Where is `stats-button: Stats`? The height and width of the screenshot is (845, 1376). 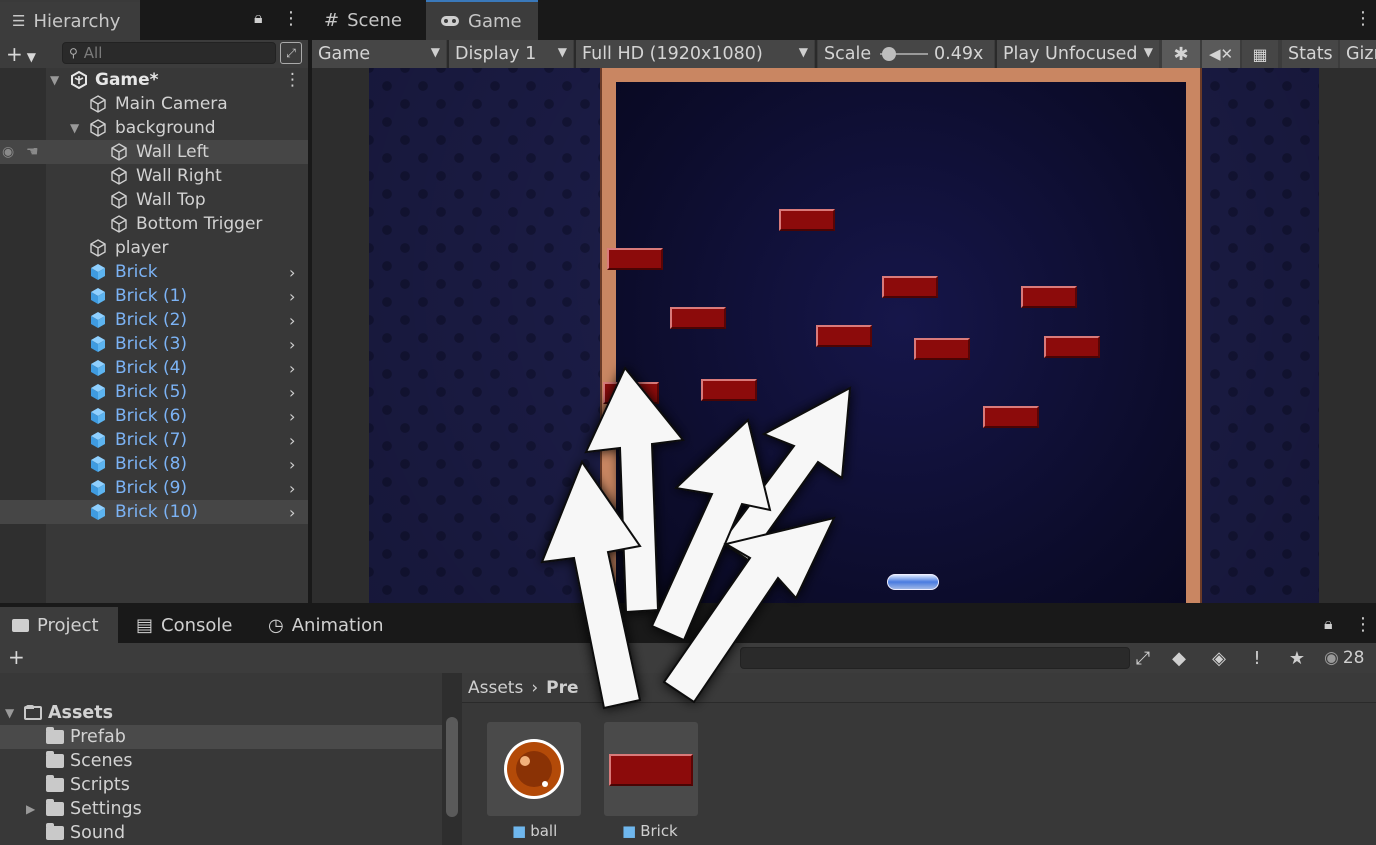
stats-button: Stats is located at coordinates (1310, 54).